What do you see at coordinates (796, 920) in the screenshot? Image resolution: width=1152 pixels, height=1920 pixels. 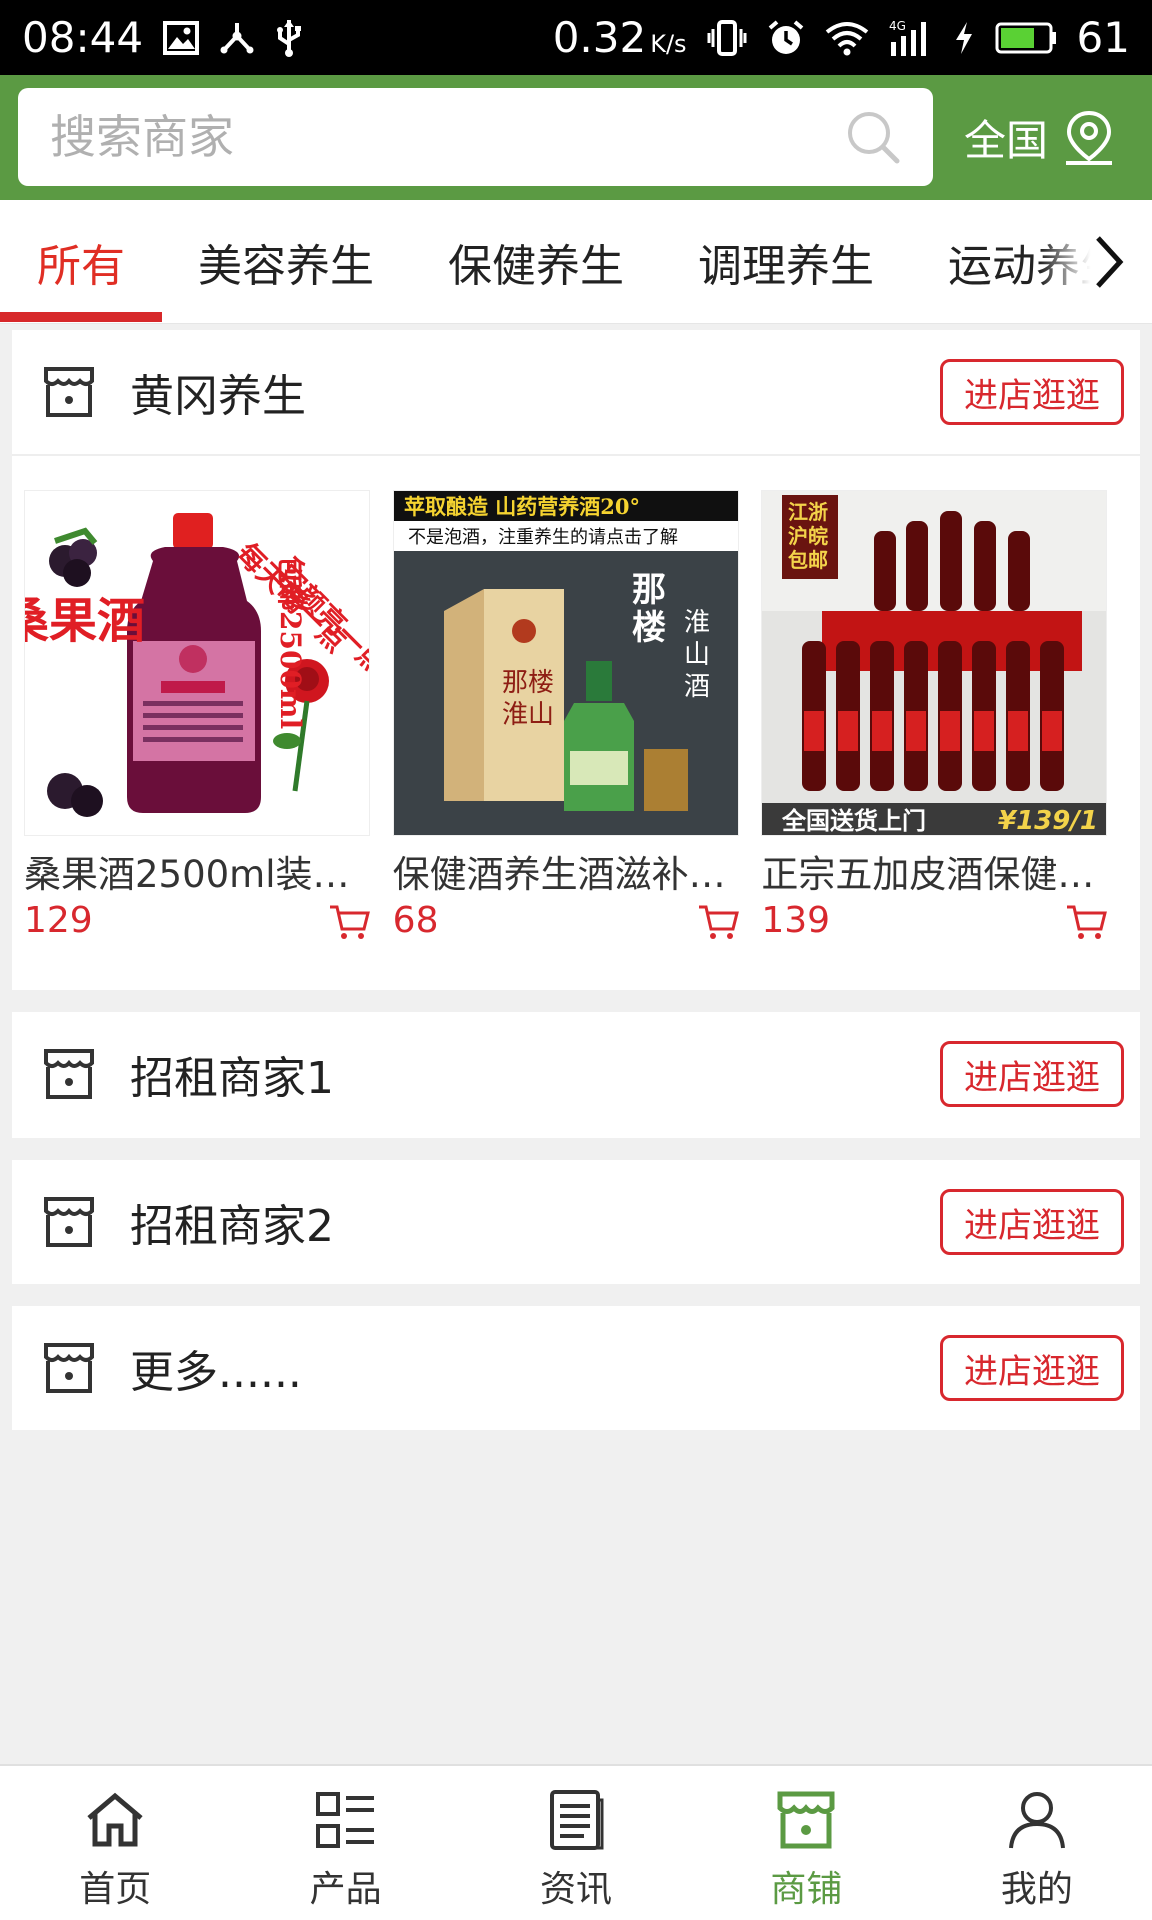 I see `product-price: 139` at bounding box center [796, 920].